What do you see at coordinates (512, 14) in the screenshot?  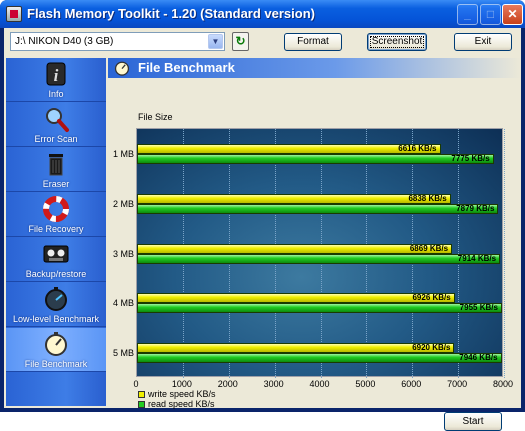 I see `close-button: ✕` at bounding box center [512, 14].